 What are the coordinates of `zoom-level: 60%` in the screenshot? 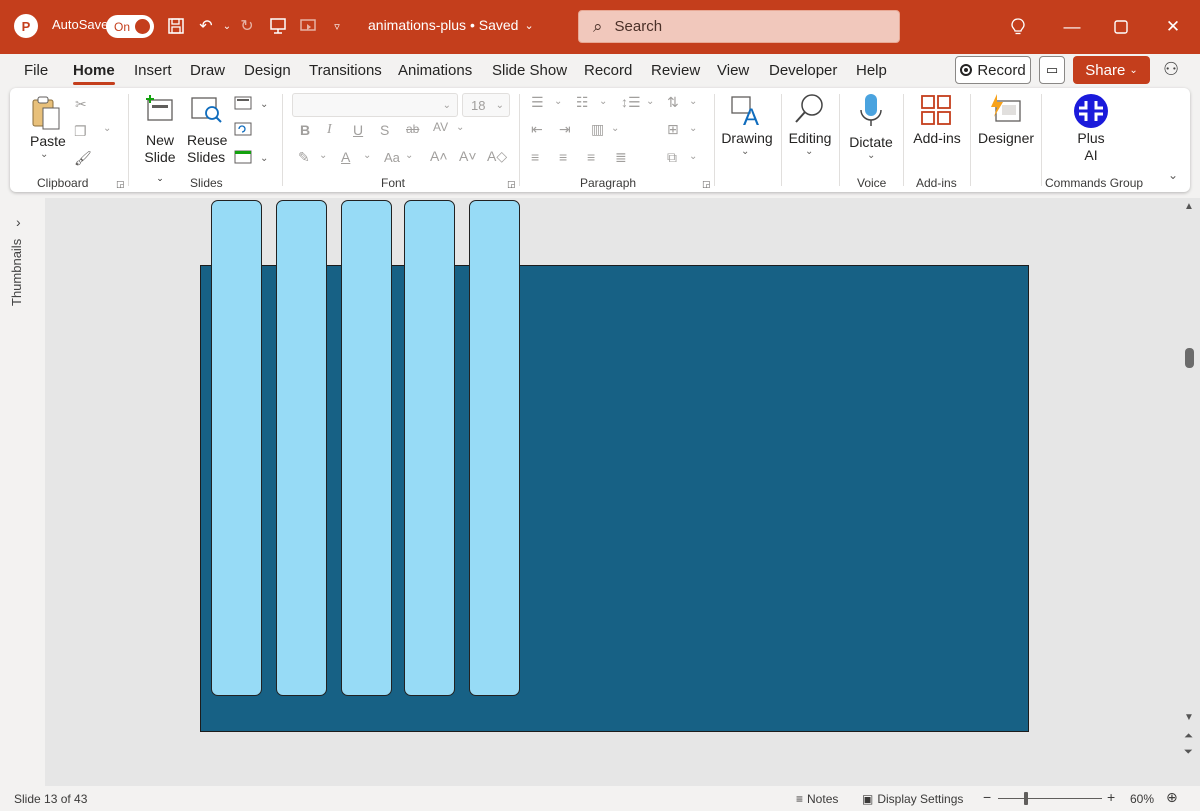 It's located at (1142, 799).